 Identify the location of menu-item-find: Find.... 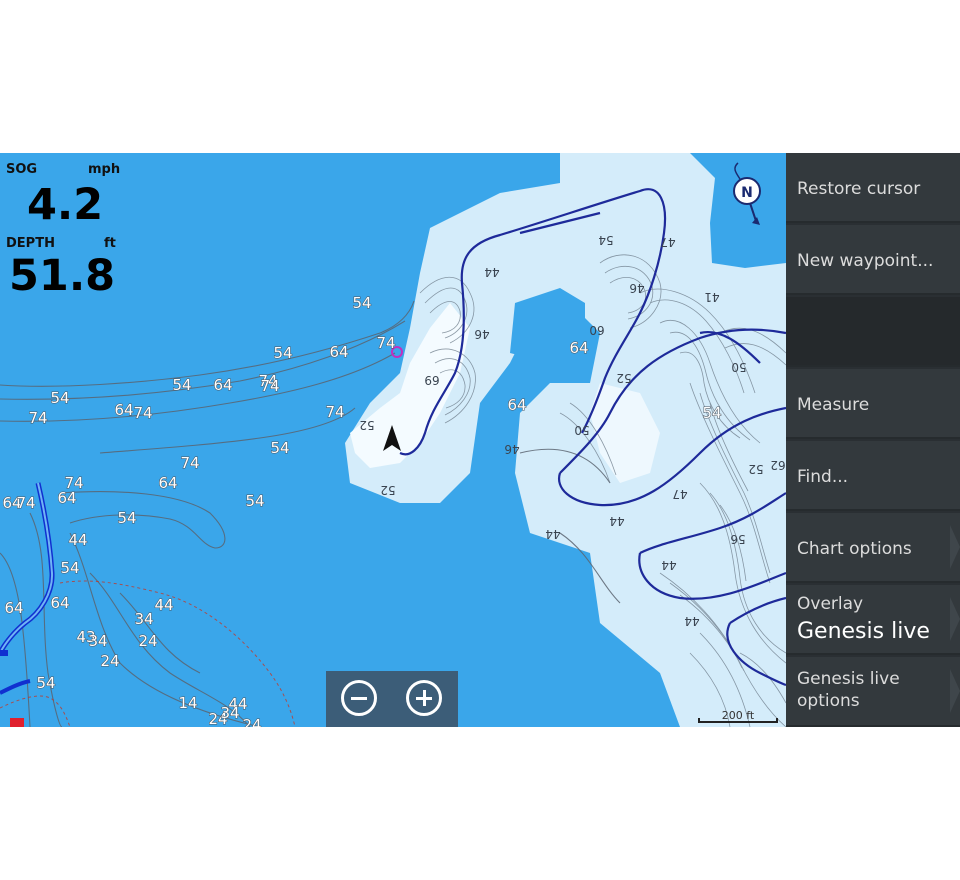
(873, 476).